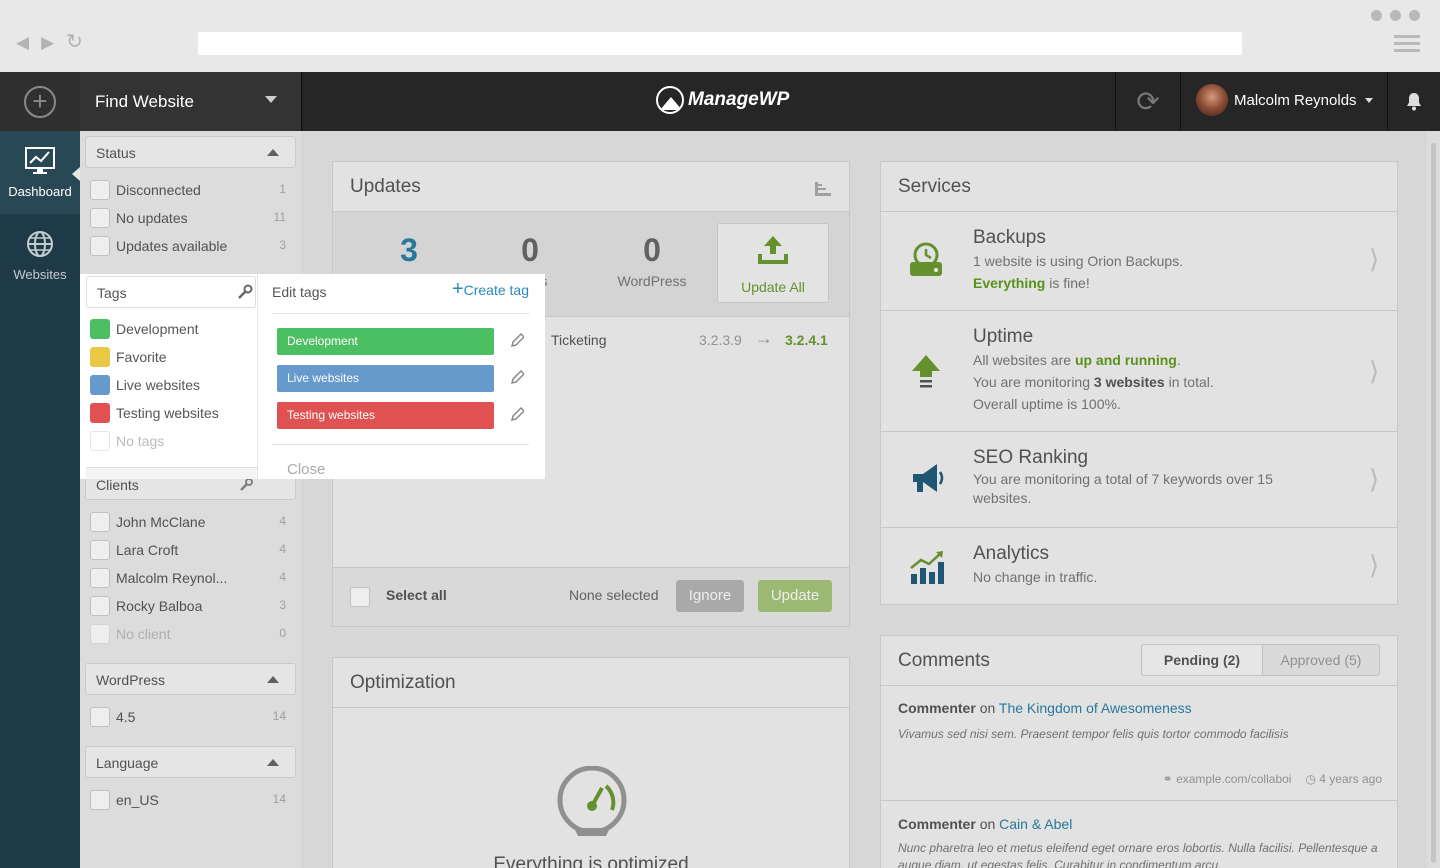 Image resolution: width=1440 pixels, height=868 pixels. What do you see at coordinates (279, 217) in the screenshot?
I see `filter-count: 11` at bounding box center [279, 217].